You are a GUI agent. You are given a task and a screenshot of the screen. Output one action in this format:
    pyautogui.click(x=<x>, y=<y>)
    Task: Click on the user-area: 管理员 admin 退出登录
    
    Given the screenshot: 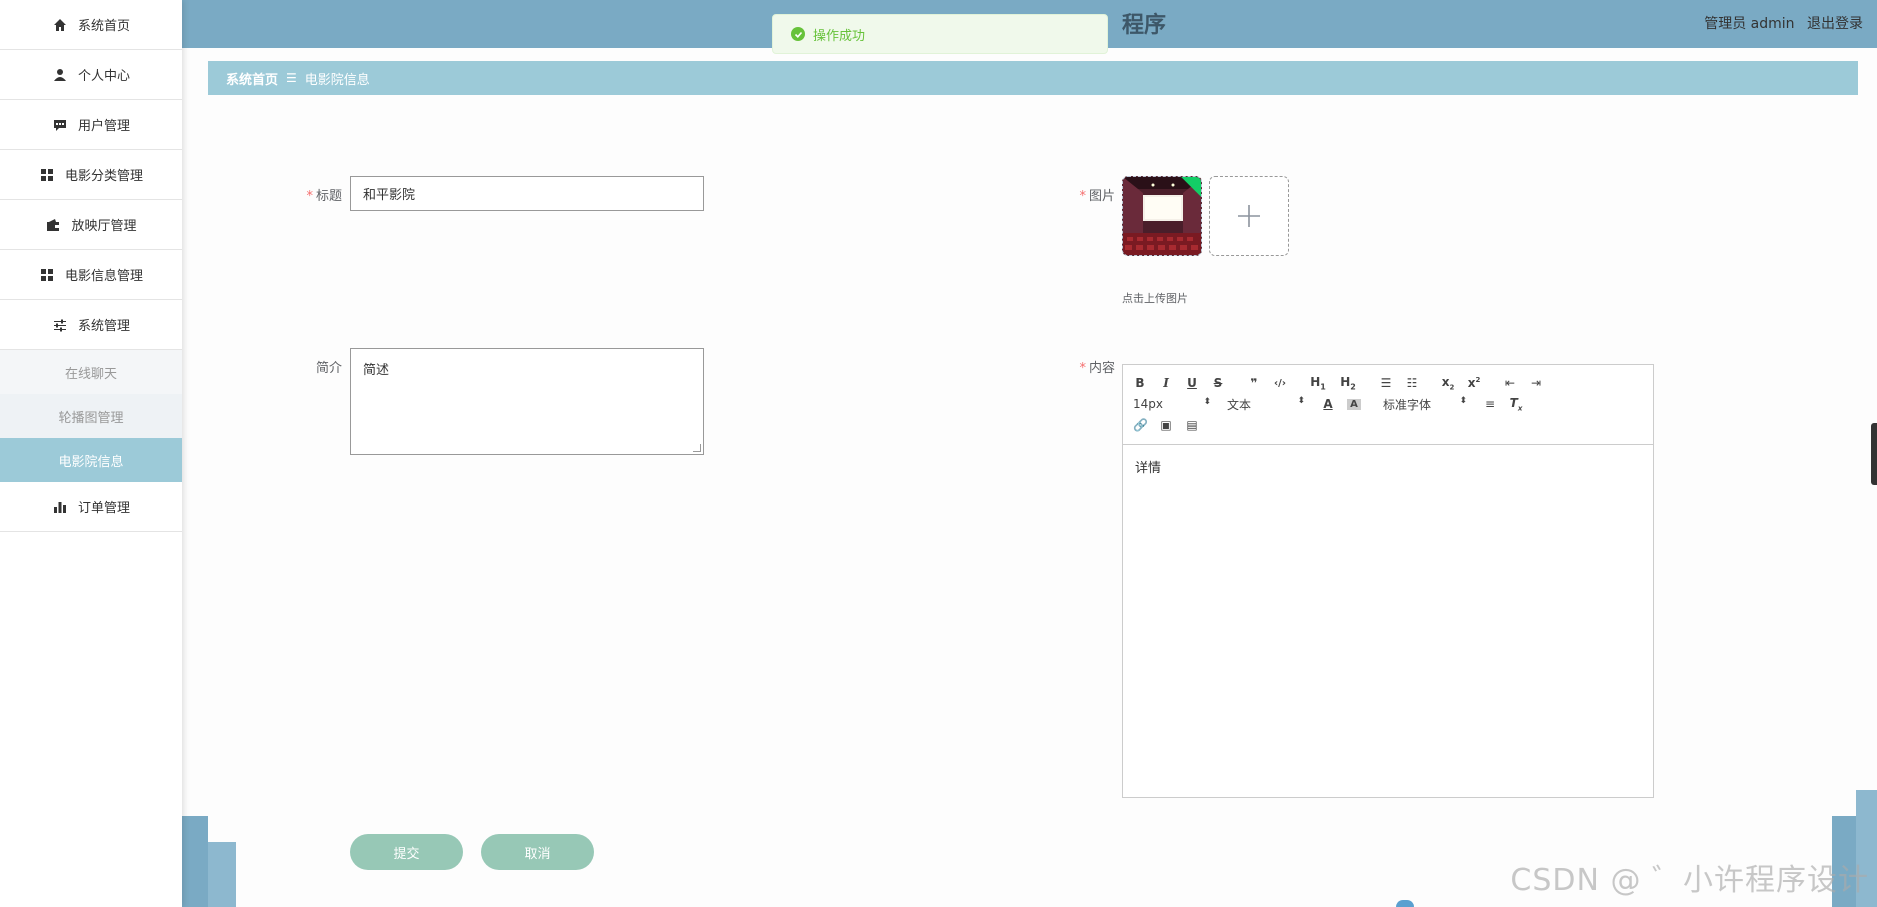 What is the action you would take?
    pyautogui.click(x=1783, y=23)
    